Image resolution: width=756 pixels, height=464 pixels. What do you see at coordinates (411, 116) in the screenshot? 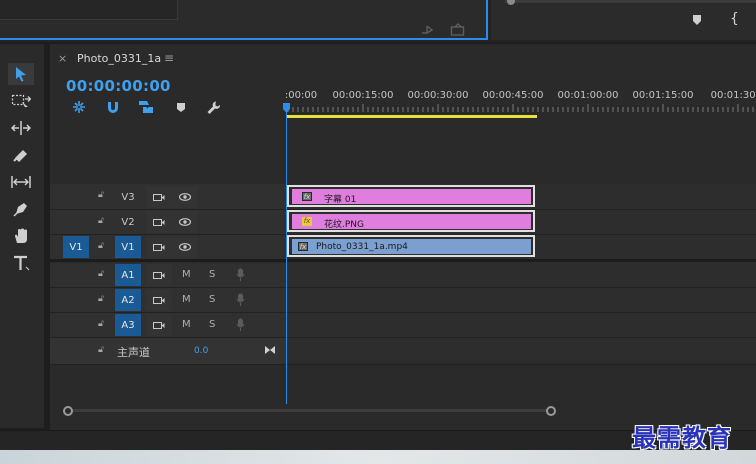
I see `work-area-bar` at bounding box center [411, 116].